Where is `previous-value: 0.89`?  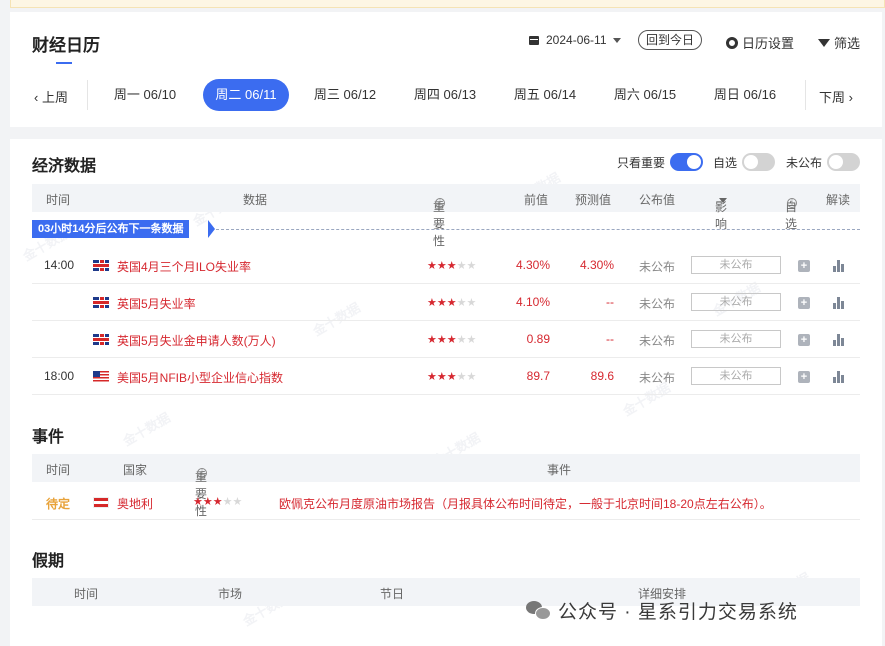
previous-value: 0.89 is located at coordinates (538, 339).